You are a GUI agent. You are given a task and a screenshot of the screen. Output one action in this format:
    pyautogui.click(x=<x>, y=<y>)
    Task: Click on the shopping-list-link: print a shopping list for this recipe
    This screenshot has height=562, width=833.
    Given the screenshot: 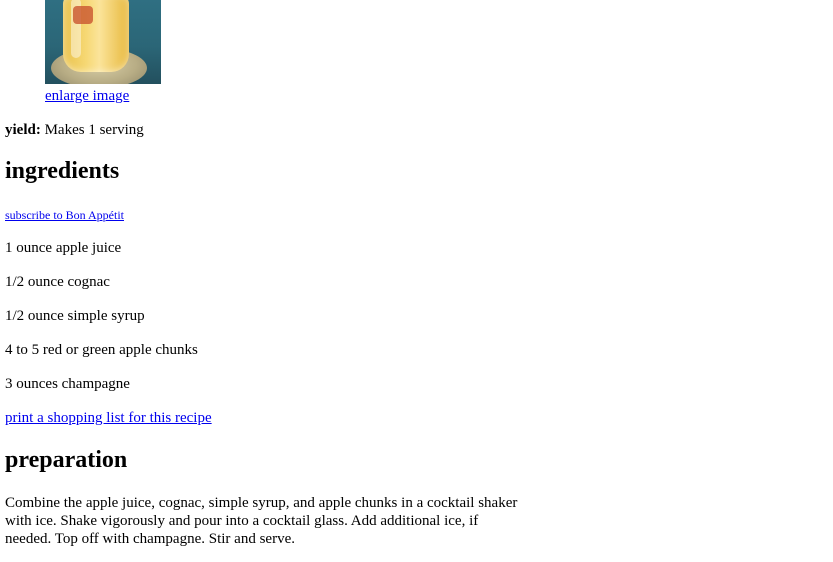 What is the action you would take?
    pyautogui.click(x=108, y=418)
    